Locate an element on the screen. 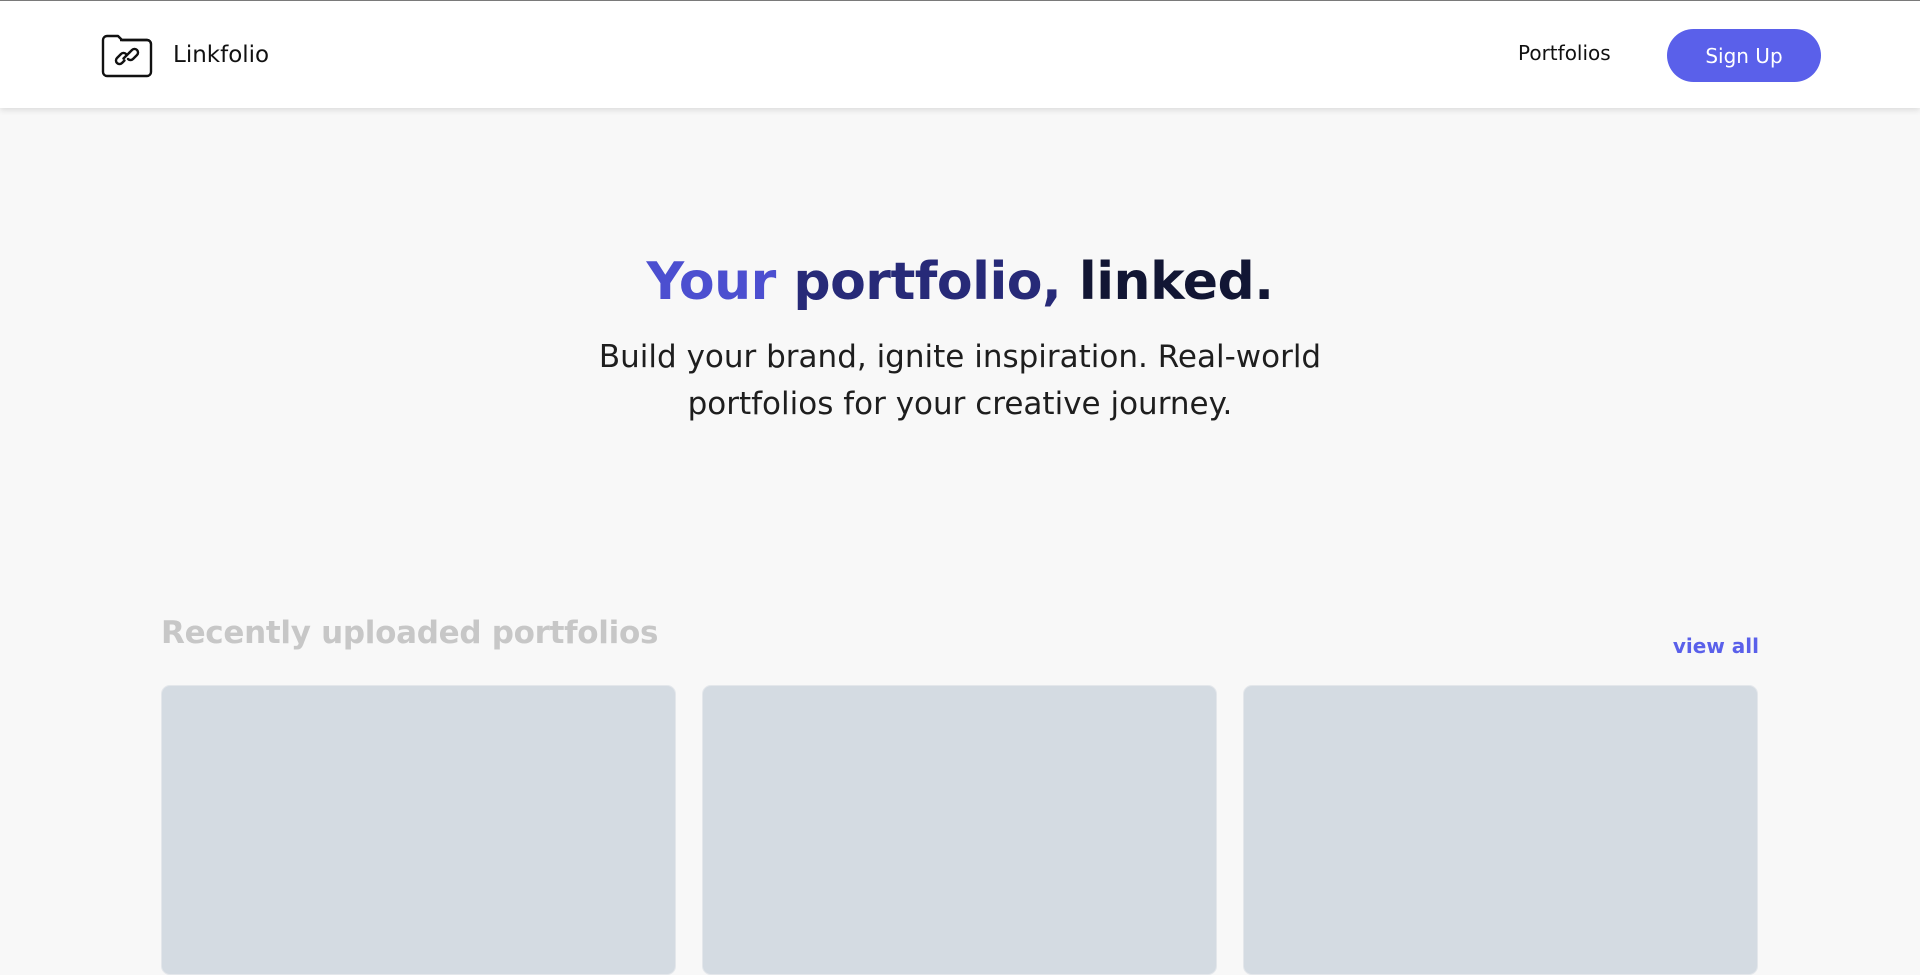 This screenshot has height=975, width=1920. hero-title-part-3: linked. is located at coordinates (1176, 282).